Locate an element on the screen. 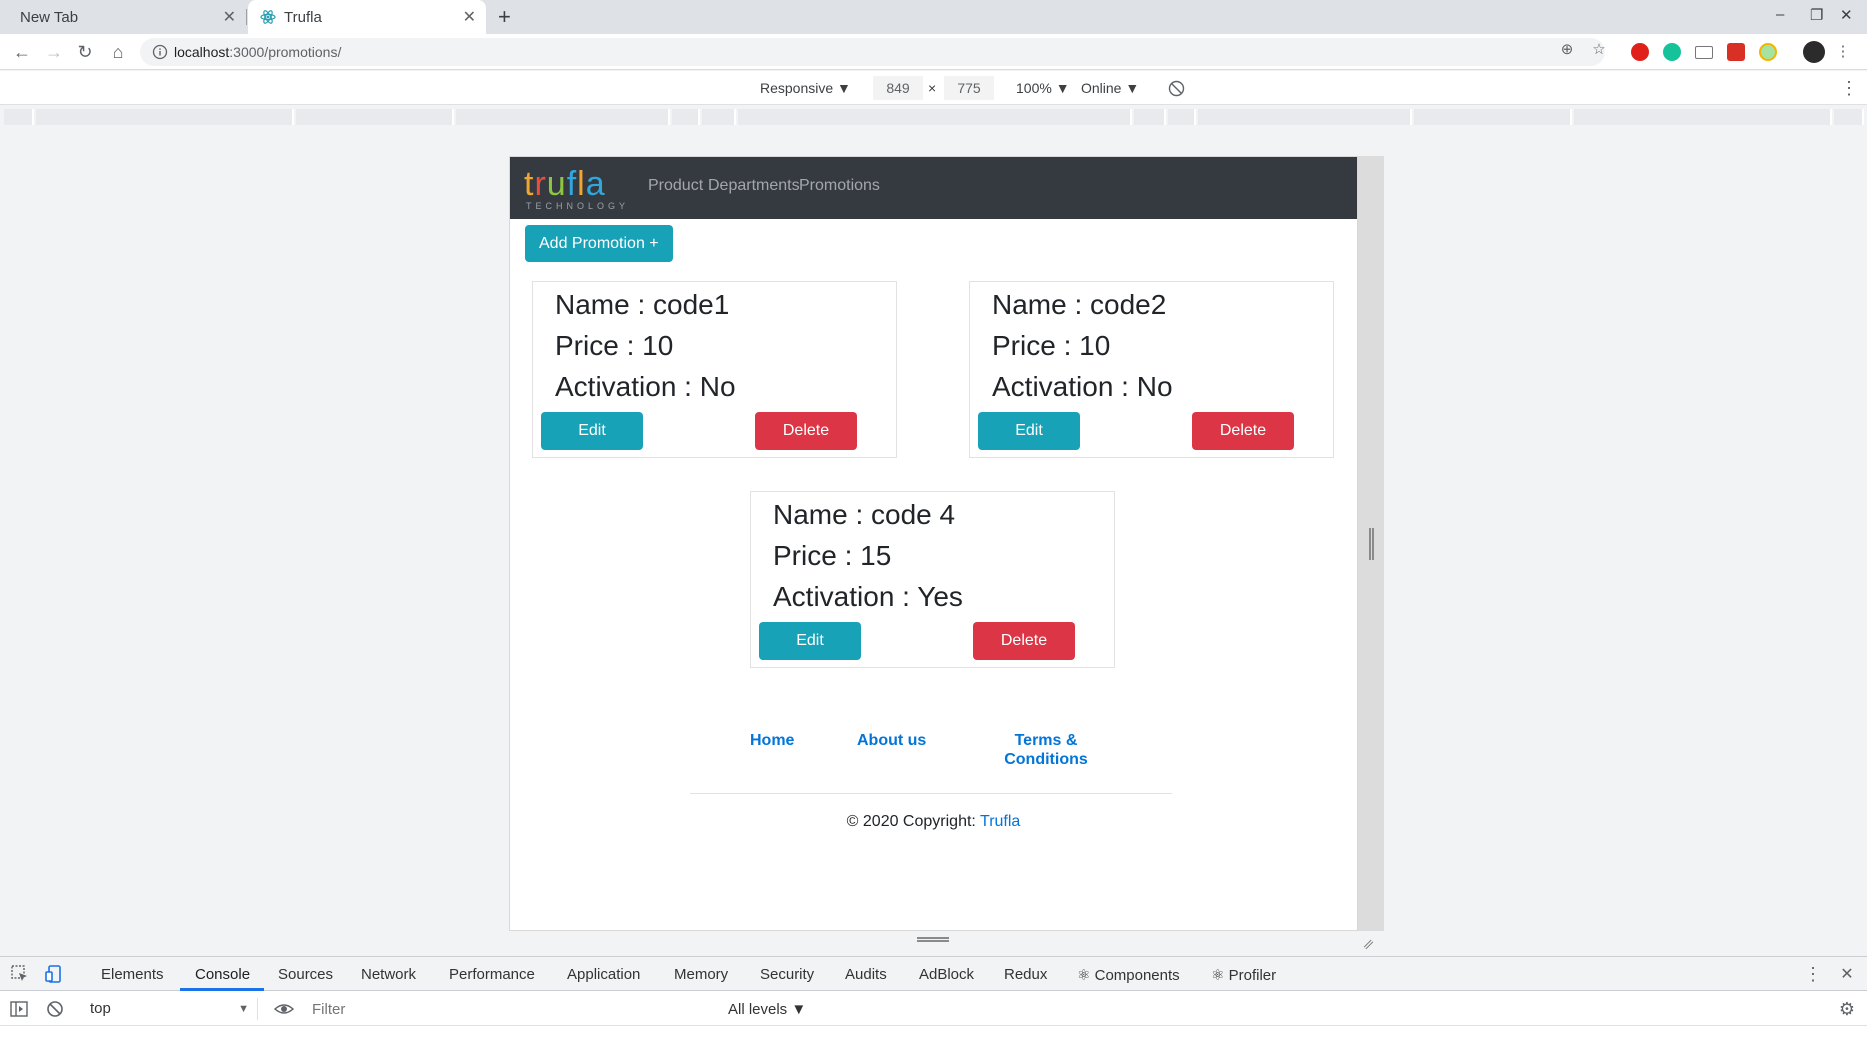 The image size is (1867, 1053). times-symbol: × is located at coordinates (932, 88).